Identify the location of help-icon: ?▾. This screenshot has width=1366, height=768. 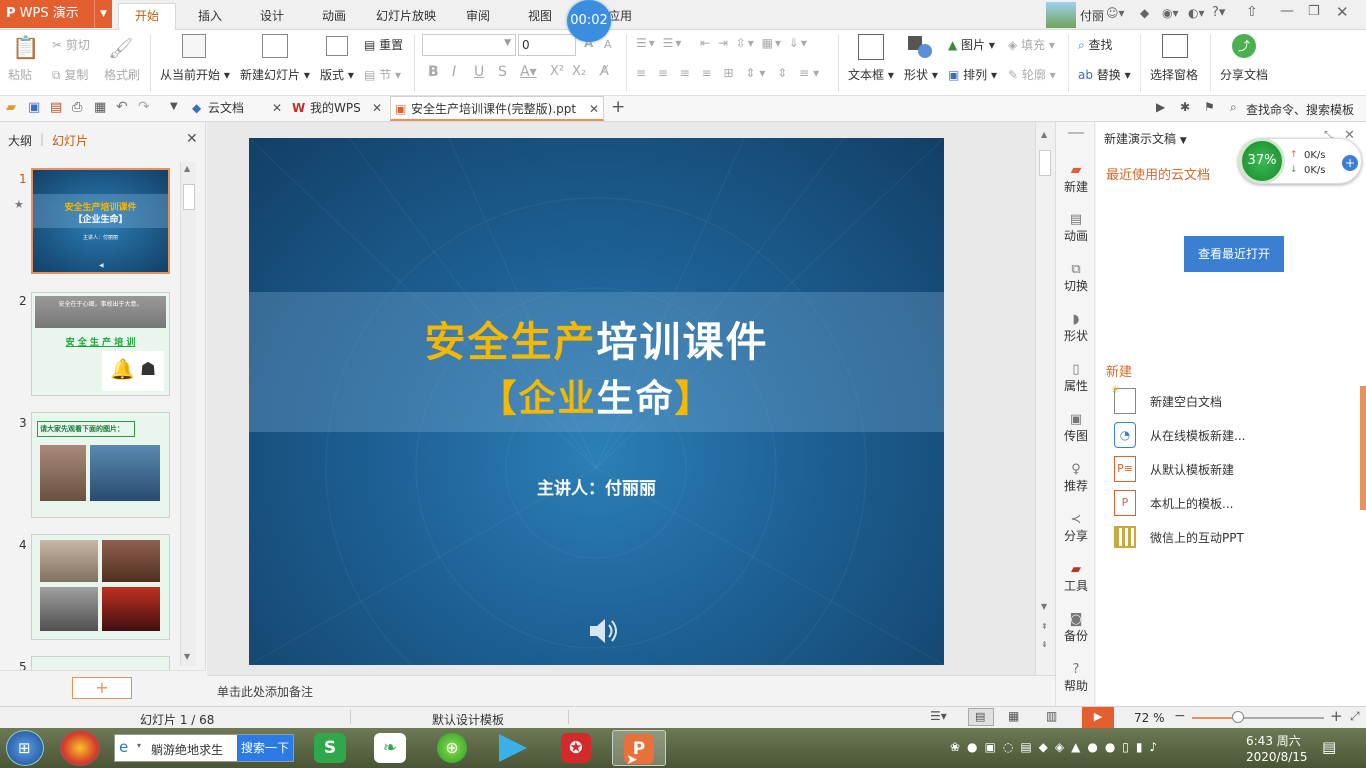
(1218, 12).